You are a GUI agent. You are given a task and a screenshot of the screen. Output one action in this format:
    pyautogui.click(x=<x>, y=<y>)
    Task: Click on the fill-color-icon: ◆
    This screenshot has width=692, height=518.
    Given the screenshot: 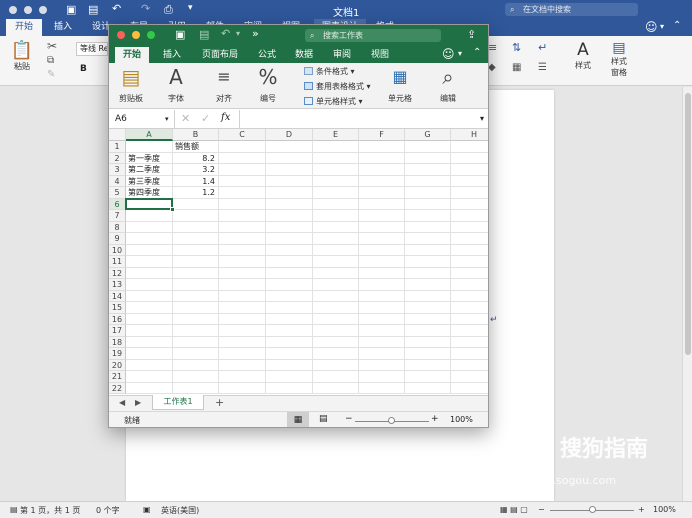 What is the action you would take?
    pyautogui.click(x=492, y=67)
    